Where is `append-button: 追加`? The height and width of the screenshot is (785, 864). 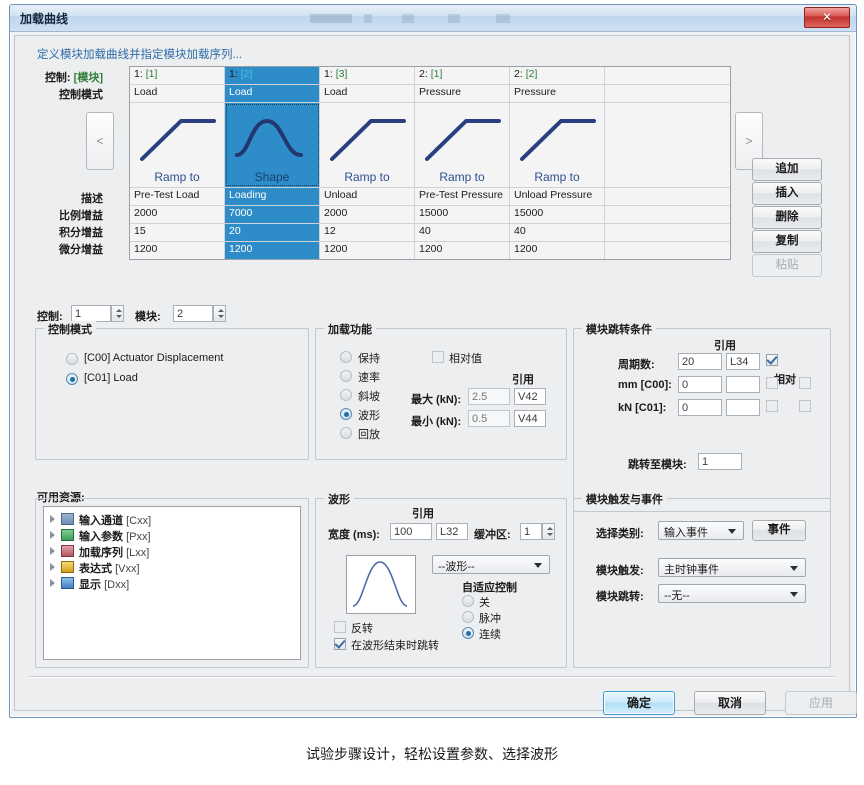 append-button: 追加 is located at coordinates (787, 169).